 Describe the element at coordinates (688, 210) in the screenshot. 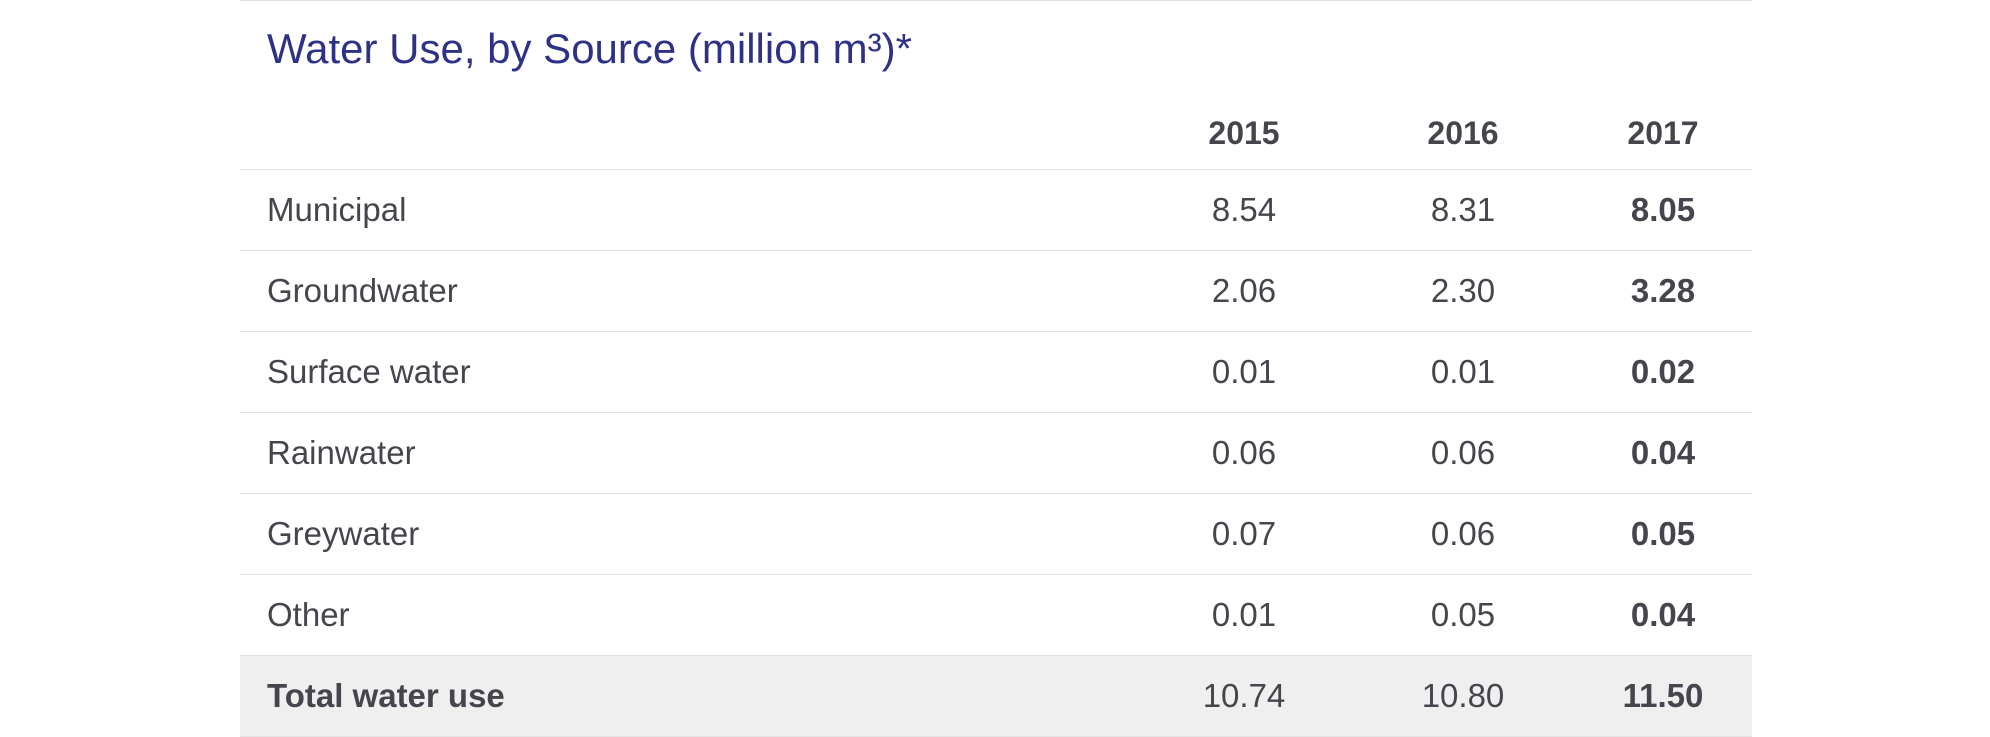

I see `row-label: Municipal` at that location.